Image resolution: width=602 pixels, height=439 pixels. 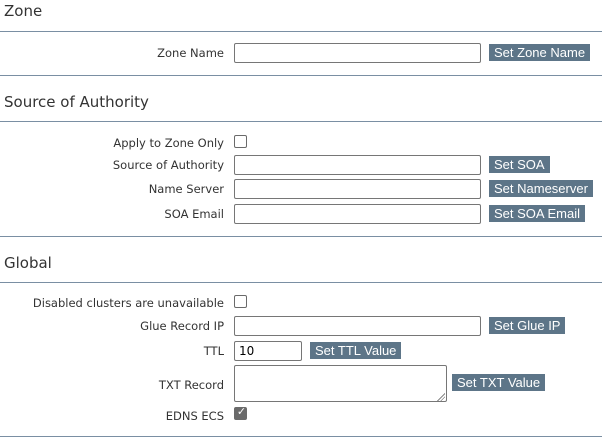 What do you see at coordinates (128, 303) in the screenshot?
I see `disabled-clusters-label: Disabled clusters are unavailable` at bounding box center [128, 303].